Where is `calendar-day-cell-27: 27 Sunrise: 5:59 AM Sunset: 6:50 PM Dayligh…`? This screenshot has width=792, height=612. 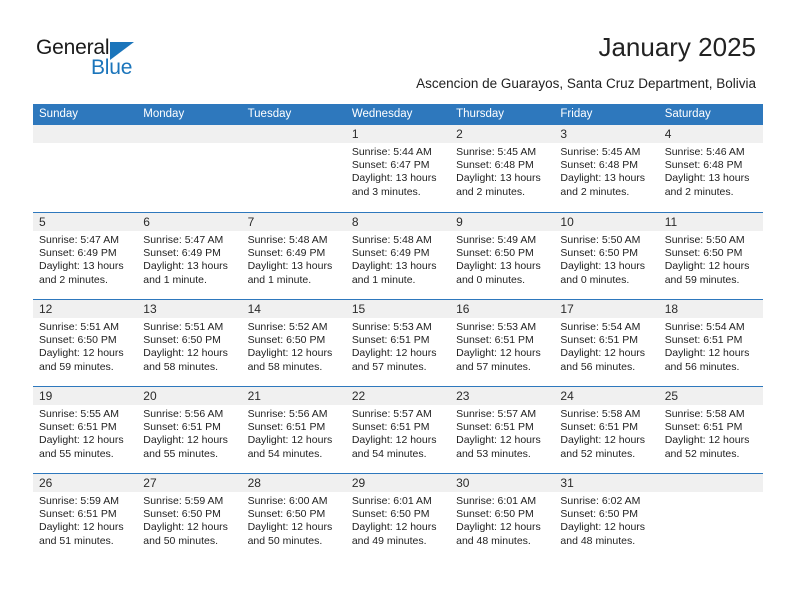 calendar-day-cell-27: 27 Sunrise: 5:59 AM Sunset: 6:50 PM Dayligh… is located at coordinates (189, 517).